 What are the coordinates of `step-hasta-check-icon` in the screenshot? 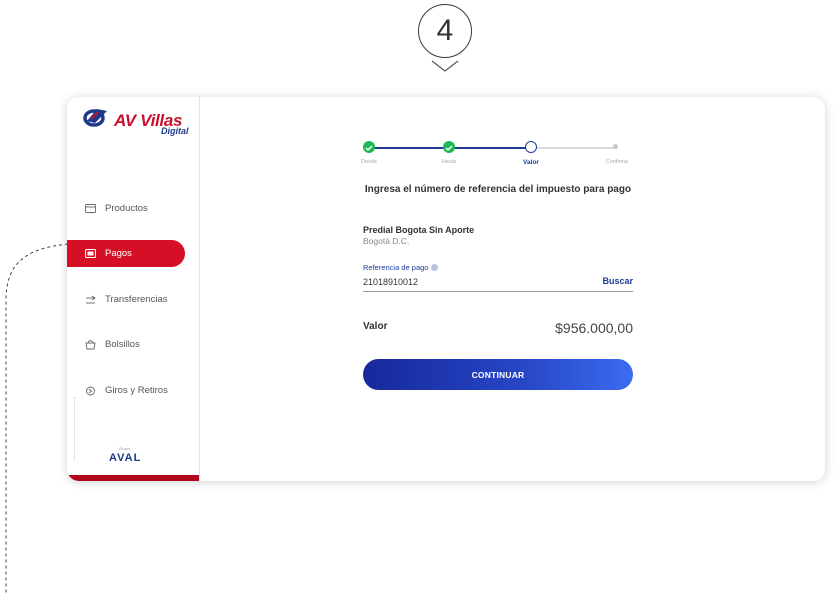 It's located at (449, 147).